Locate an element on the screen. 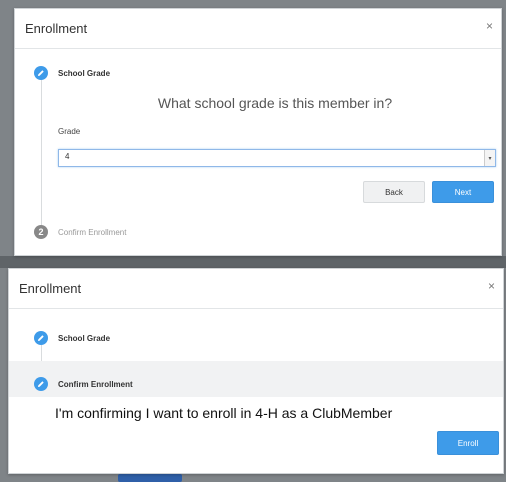 The width and height of the screenshot is (506, 482). step-confirm-enrollment: 2 Confirm Enrollment is located at coordinates (80, 232).